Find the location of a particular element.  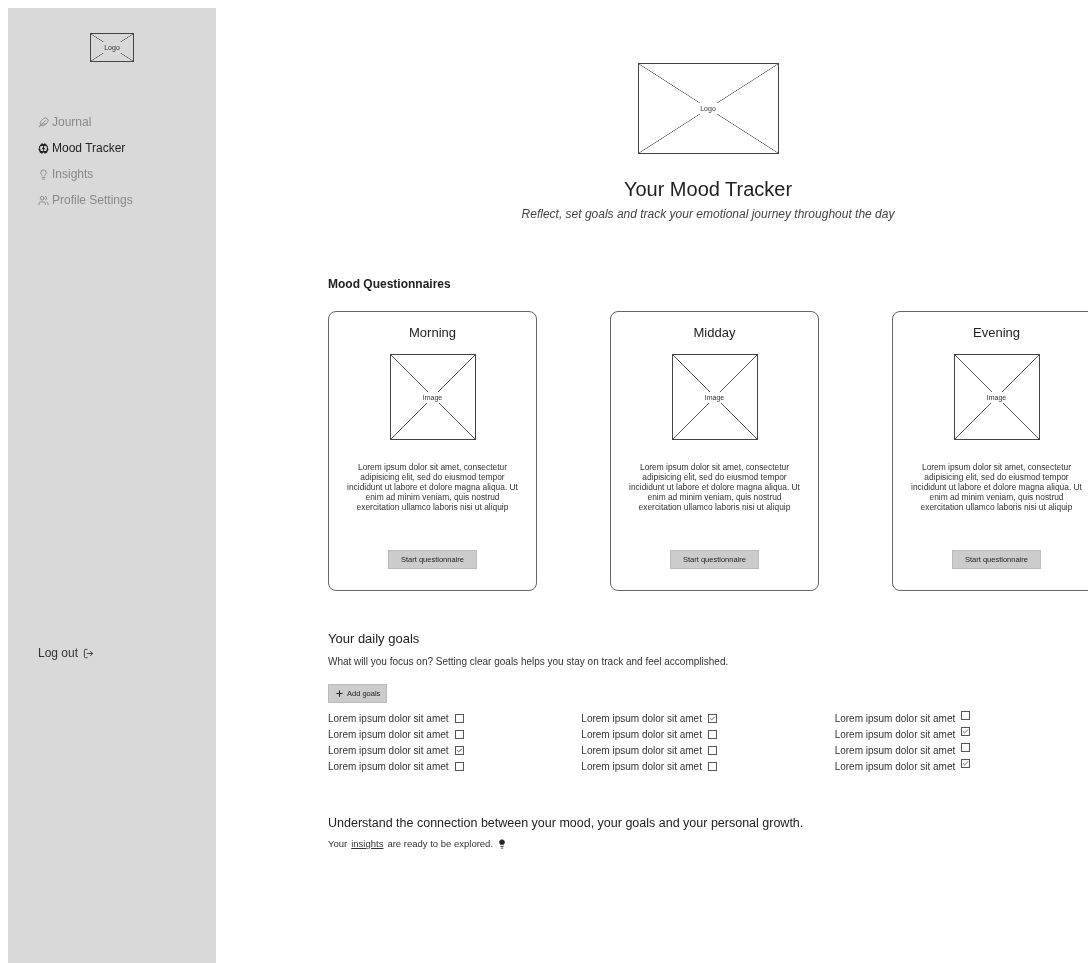

section-heading: Mood Questionnaires is located at coordinates (390, 284).